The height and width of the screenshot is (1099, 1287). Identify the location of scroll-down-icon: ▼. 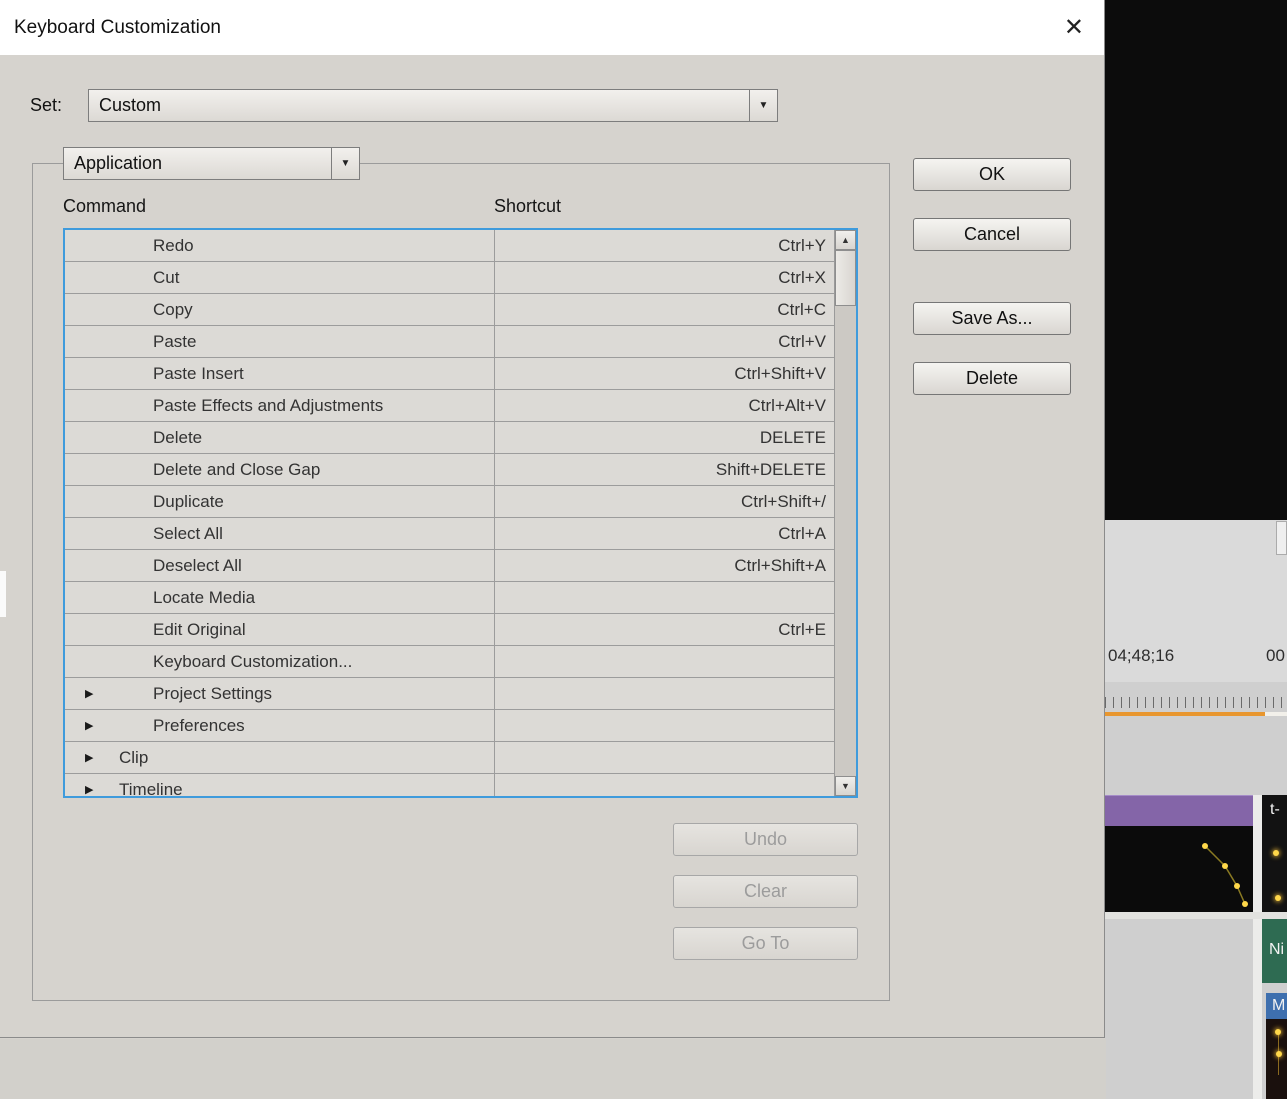
(845, 786).